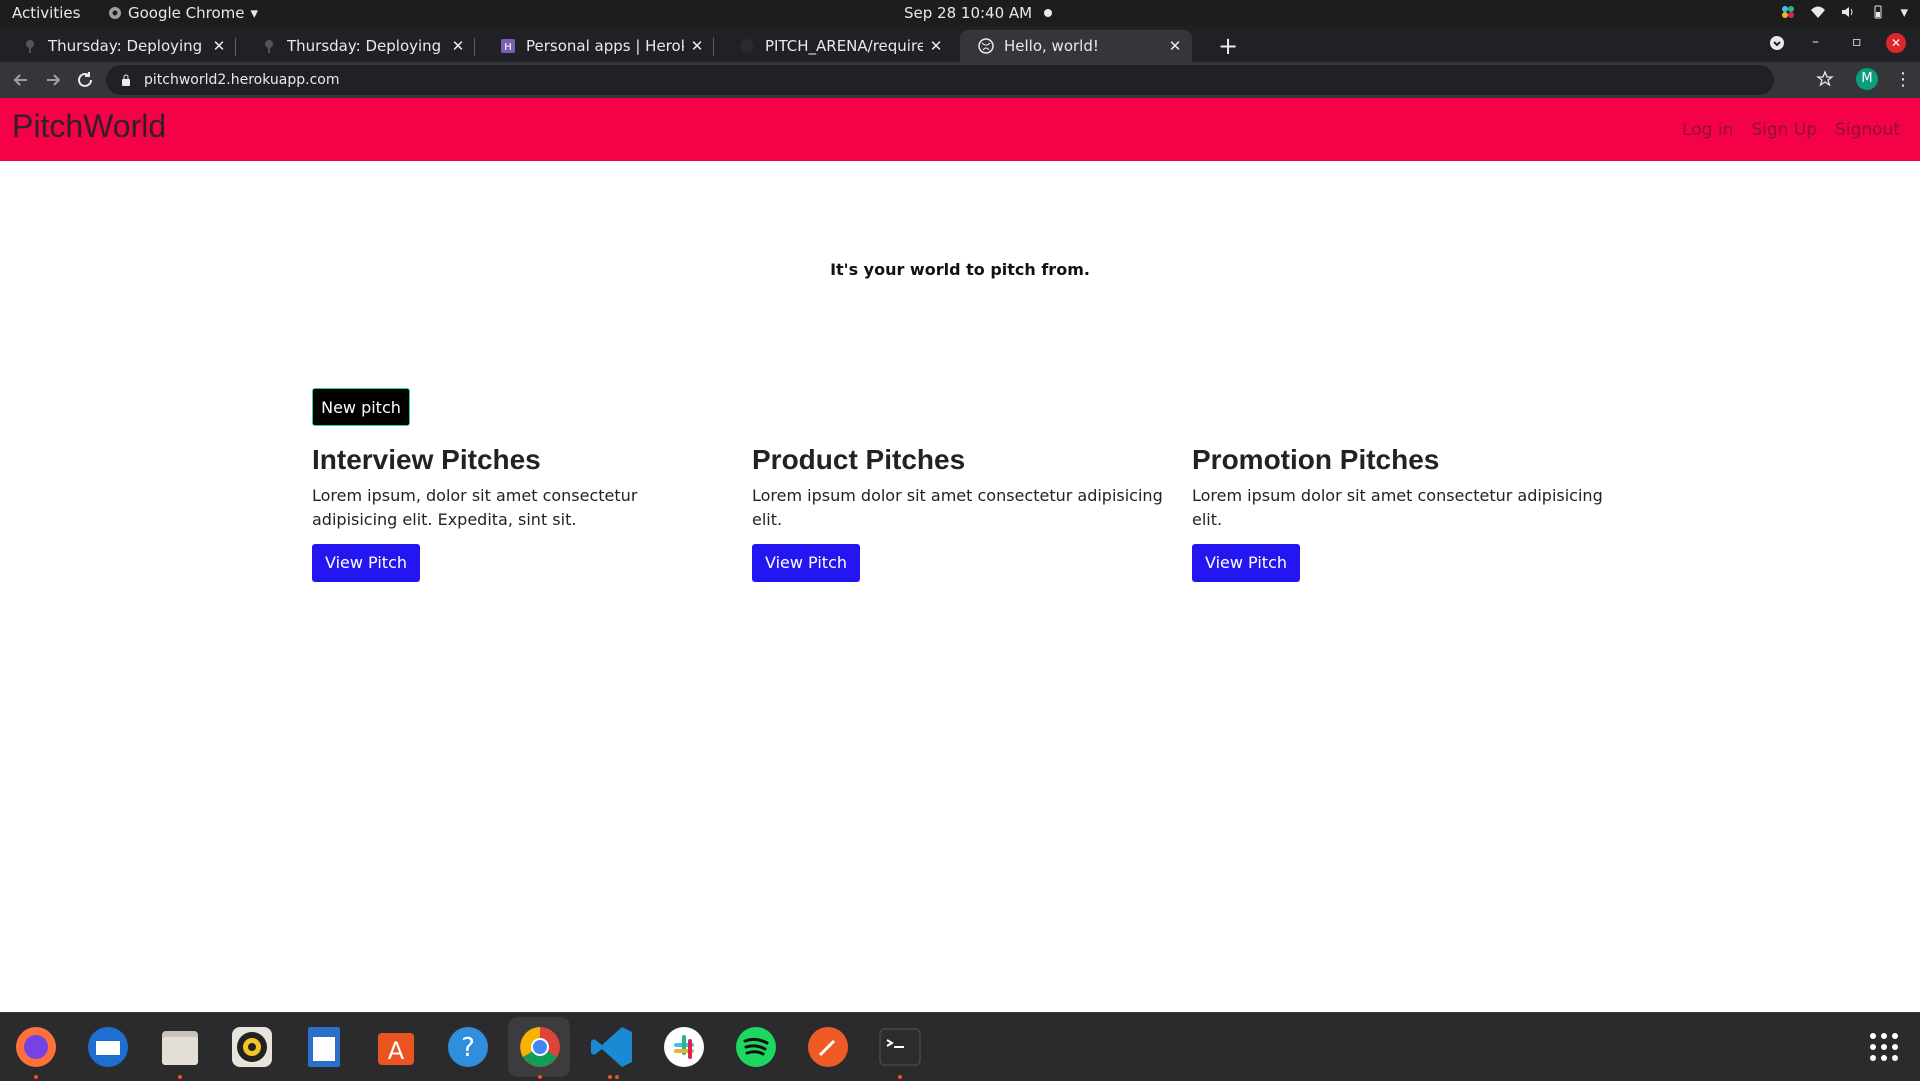 This screenshot has height=1081, width=1920. I want to click on bookmark-star-icon, so click(1825, 79).